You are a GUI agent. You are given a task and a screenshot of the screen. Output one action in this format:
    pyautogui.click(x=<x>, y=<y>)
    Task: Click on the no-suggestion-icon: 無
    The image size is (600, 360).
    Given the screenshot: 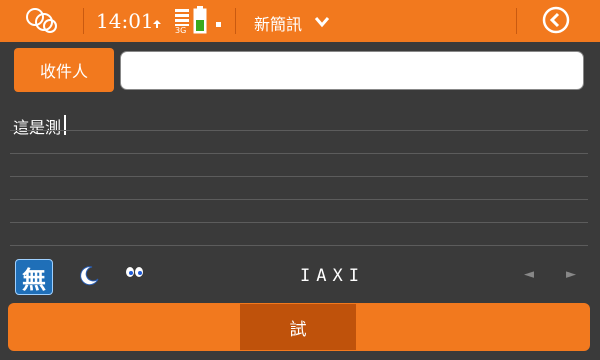 What is the action you would take?
    pyautogui.click(x=34, y=277)
    